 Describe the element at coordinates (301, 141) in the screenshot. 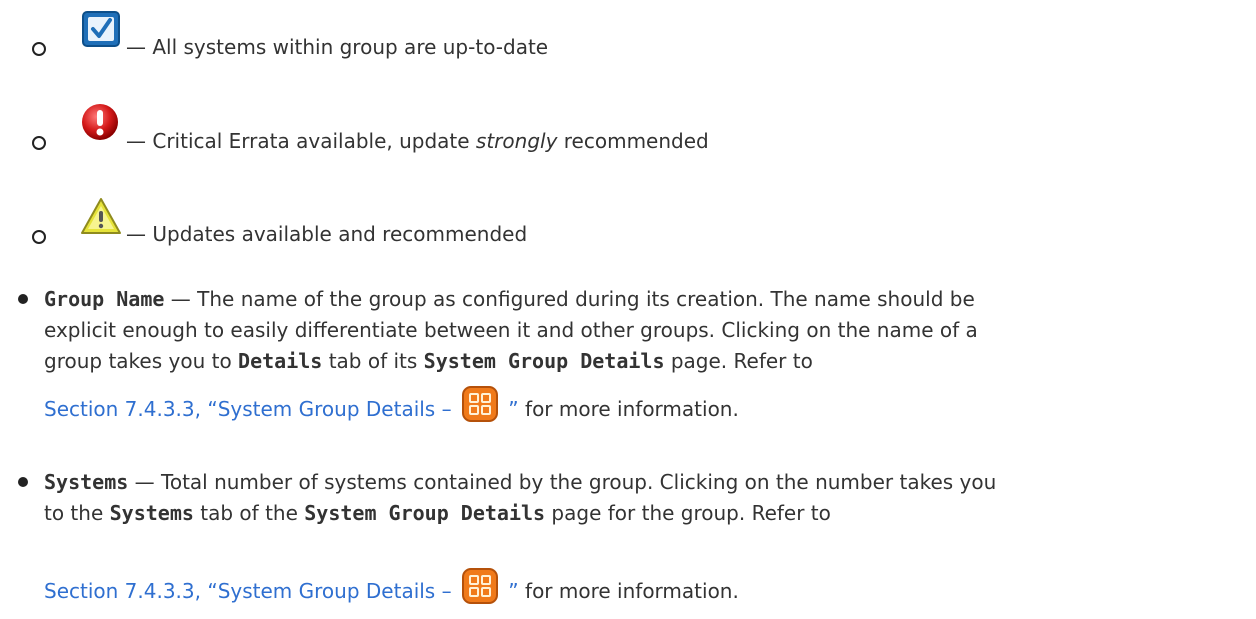

I see `status-critical-text-a: — Critical Errata available, update` at that location.